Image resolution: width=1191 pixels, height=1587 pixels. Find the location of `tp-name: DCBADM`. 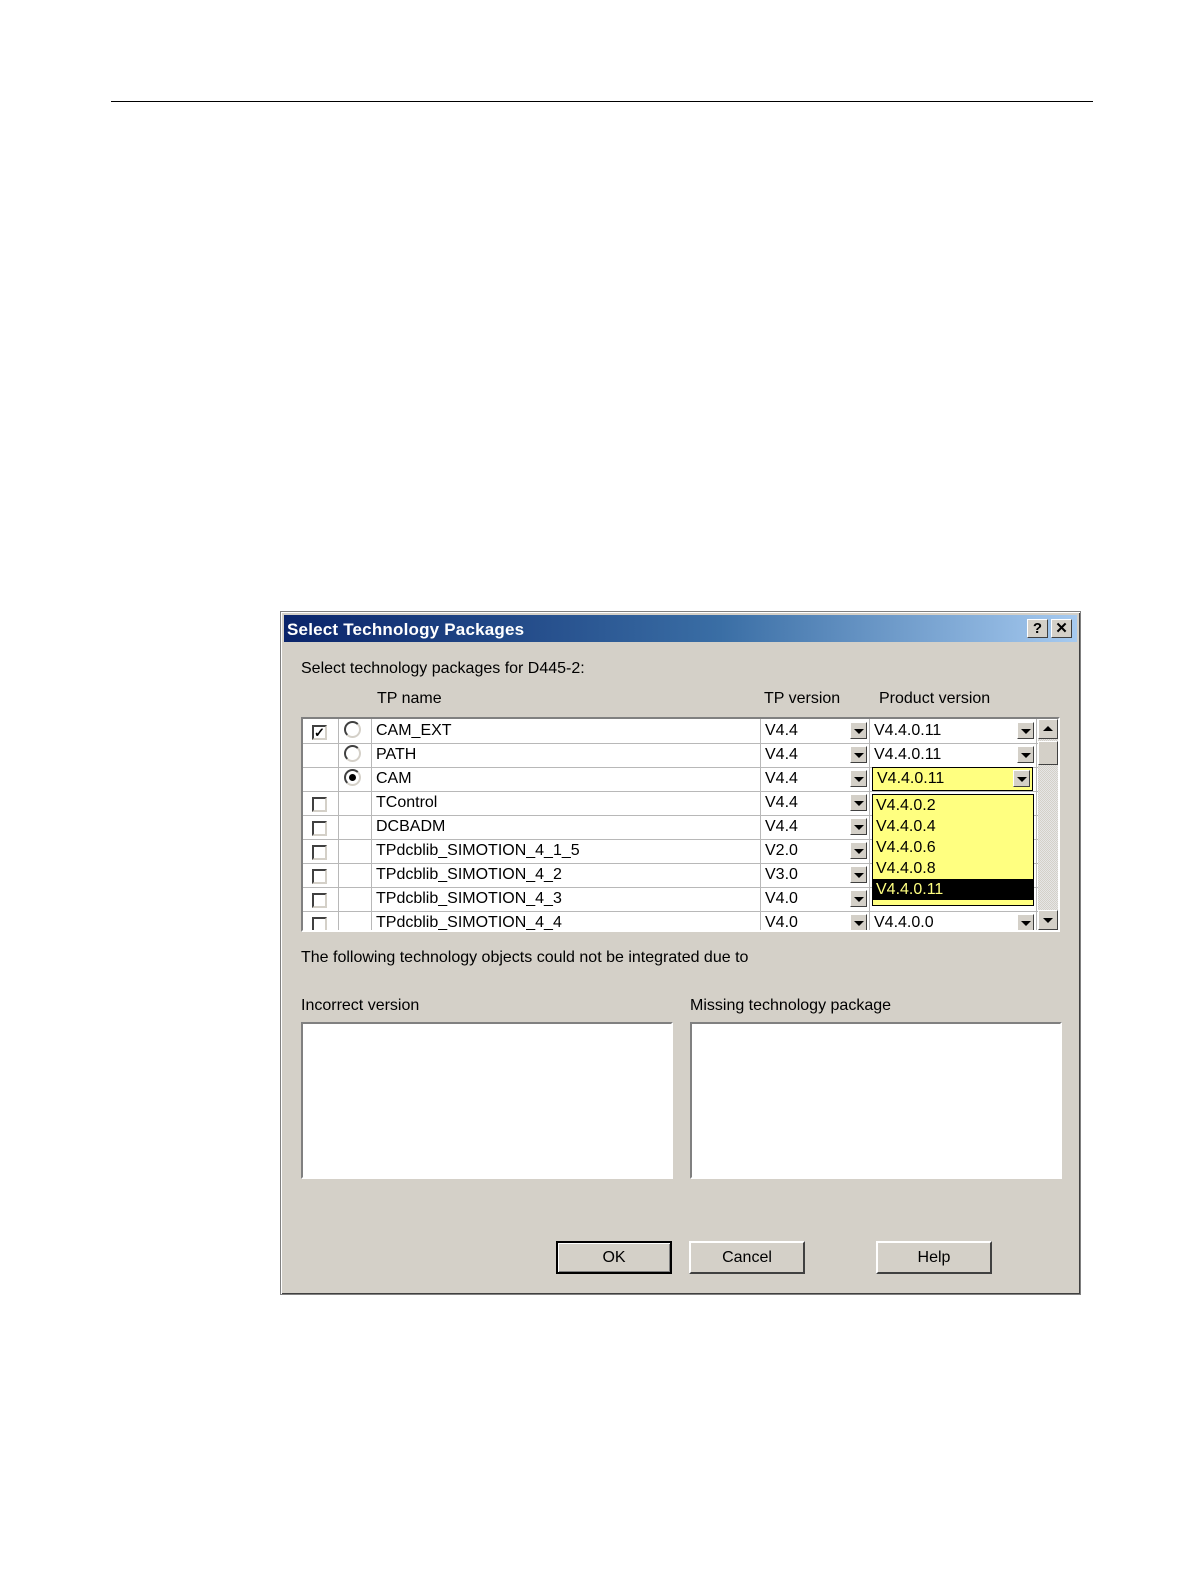

tp-name: DCBADM is located at coordinates (411, 826).